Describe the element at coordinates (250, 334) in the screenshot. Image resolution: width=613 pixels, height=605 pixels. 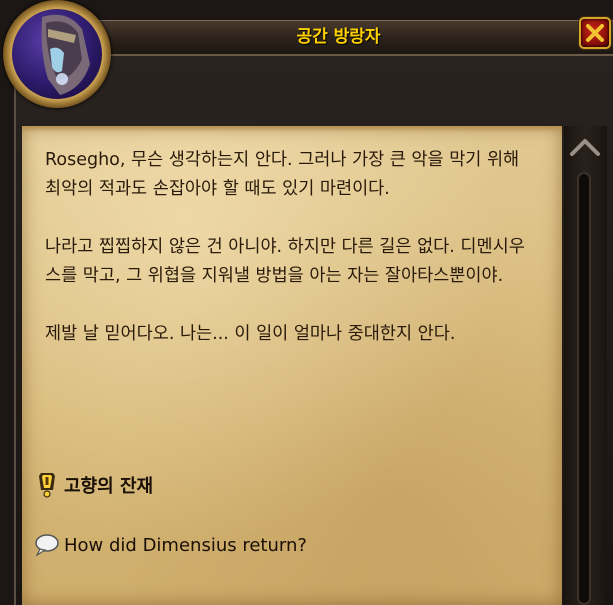
I see `dialog-paragraph: 제발 날 믿어다오. 나는... 이 일이 얼마나 중대한지 안다.` at that location.